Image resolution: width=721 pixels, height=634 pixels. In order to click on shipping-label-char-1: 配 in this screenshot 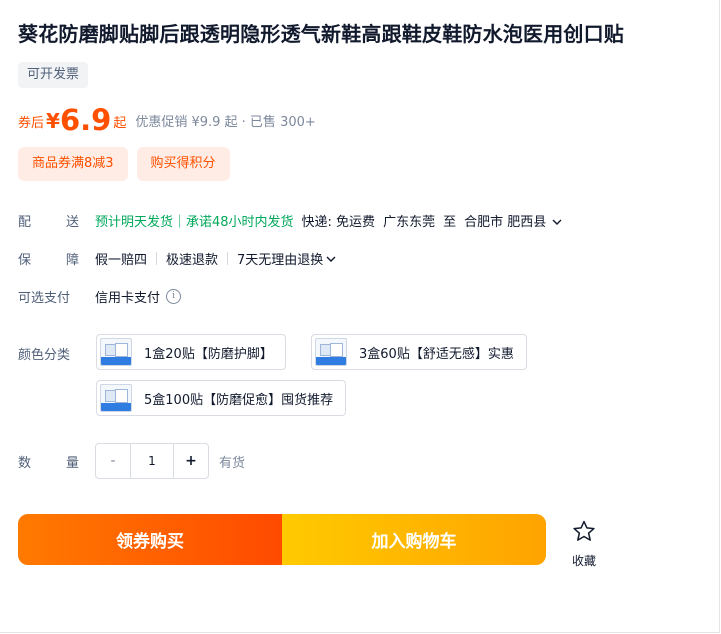, I will do `click(25, 222)`.